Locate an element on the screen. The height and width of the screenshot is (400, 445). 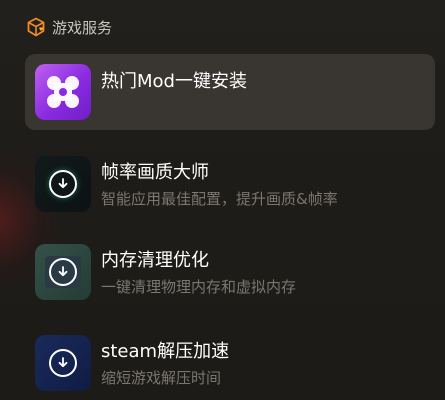
item-subtitle: 一键清理物理内存和虚拟内存 is located at coordinates (199, 287).